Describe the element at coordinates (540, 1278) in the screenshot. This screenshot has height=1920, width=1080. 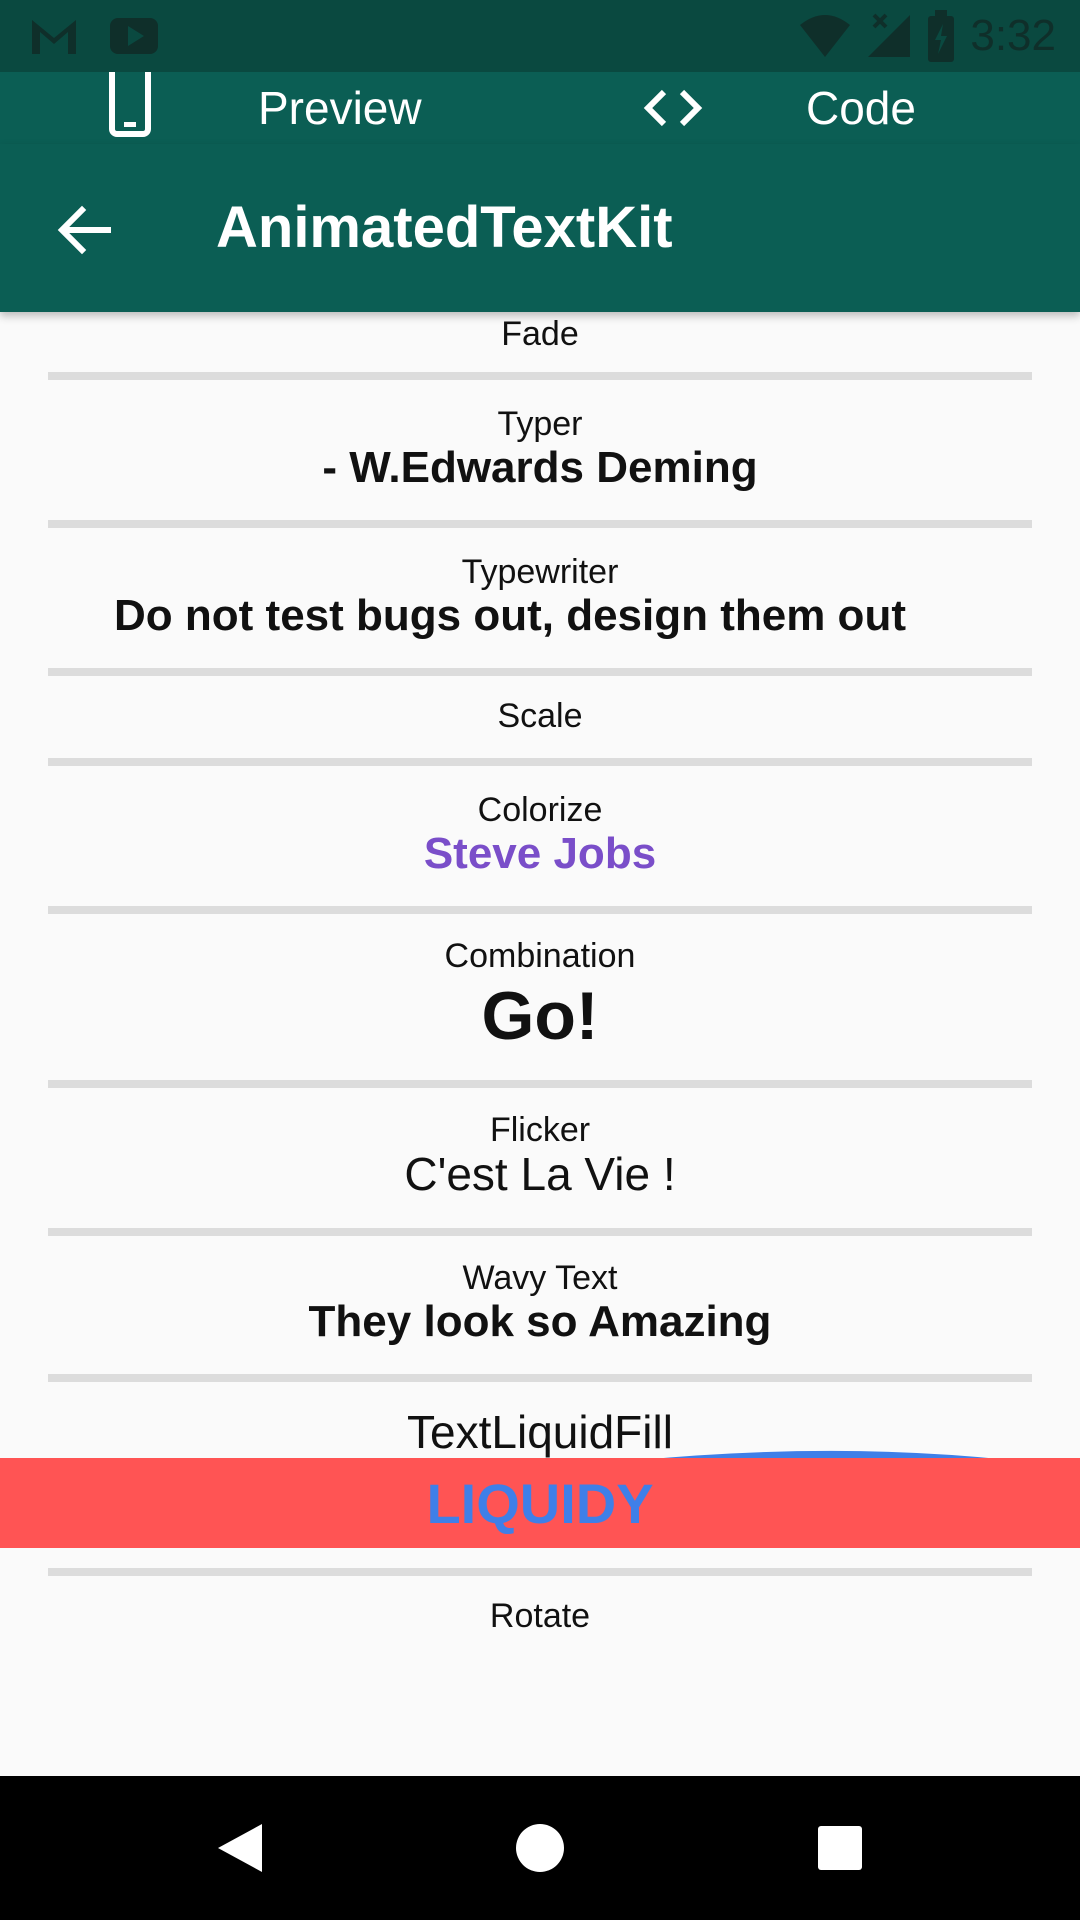
I see `item-label: Wavy Text` at that location.